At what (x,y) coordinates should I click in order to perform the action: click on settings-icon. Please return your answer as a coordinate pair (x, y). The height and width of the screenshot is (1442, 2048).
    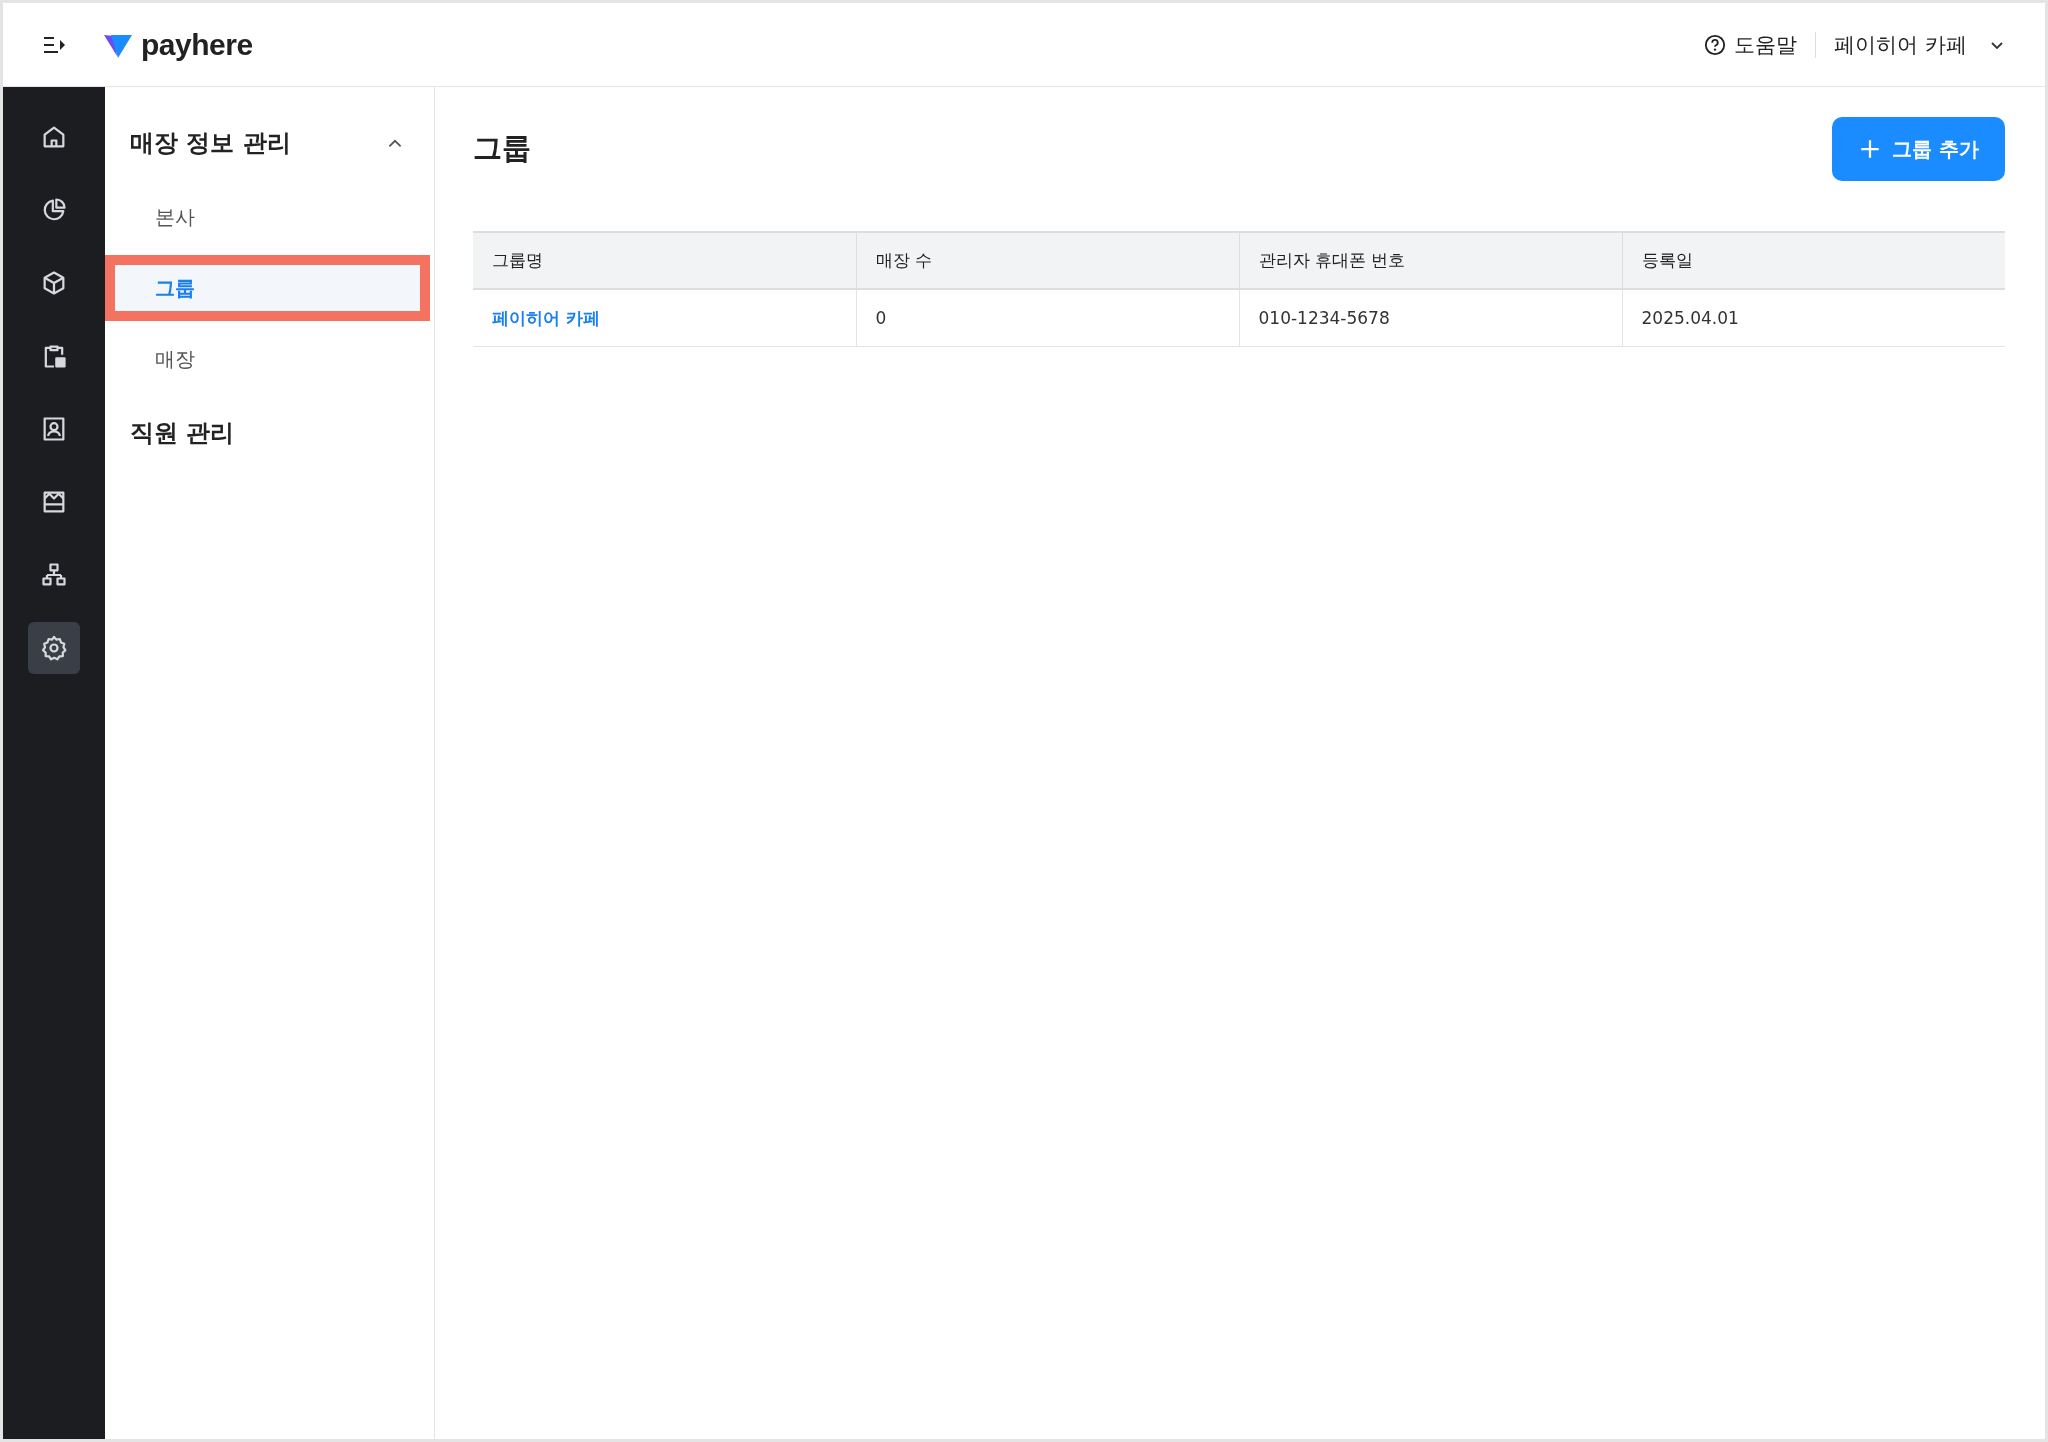
    Looking at the image, I should click on (54, 648).